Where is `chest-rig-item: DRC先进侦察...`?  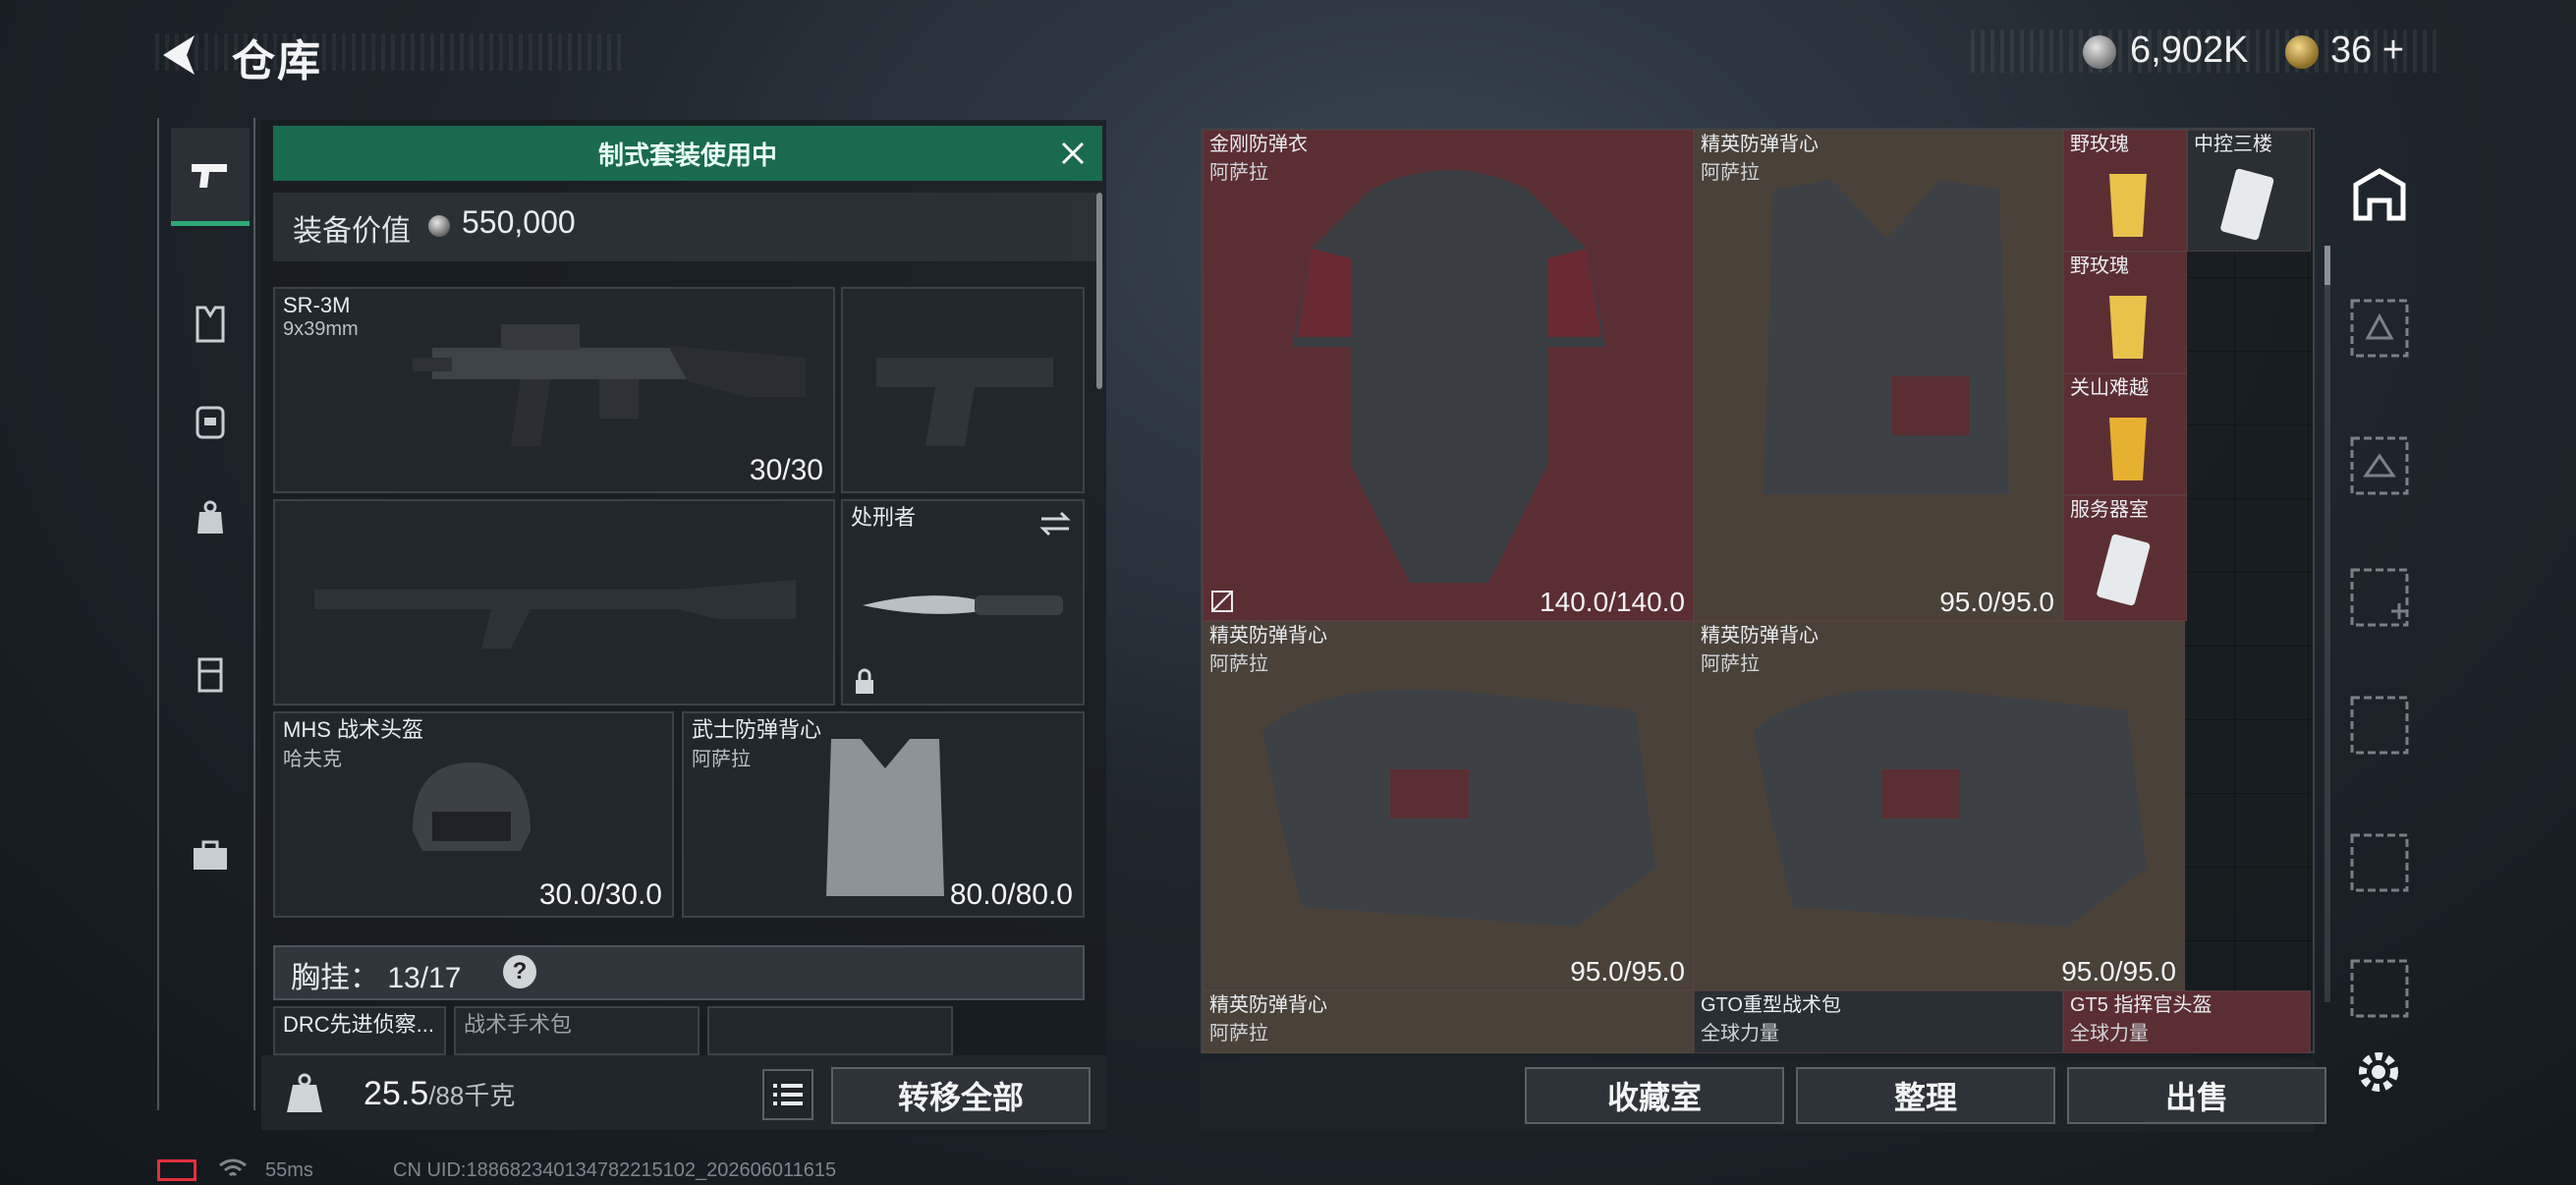 chest-rig-item: DRC先进侦察... is located at coordinates (359, 1030).